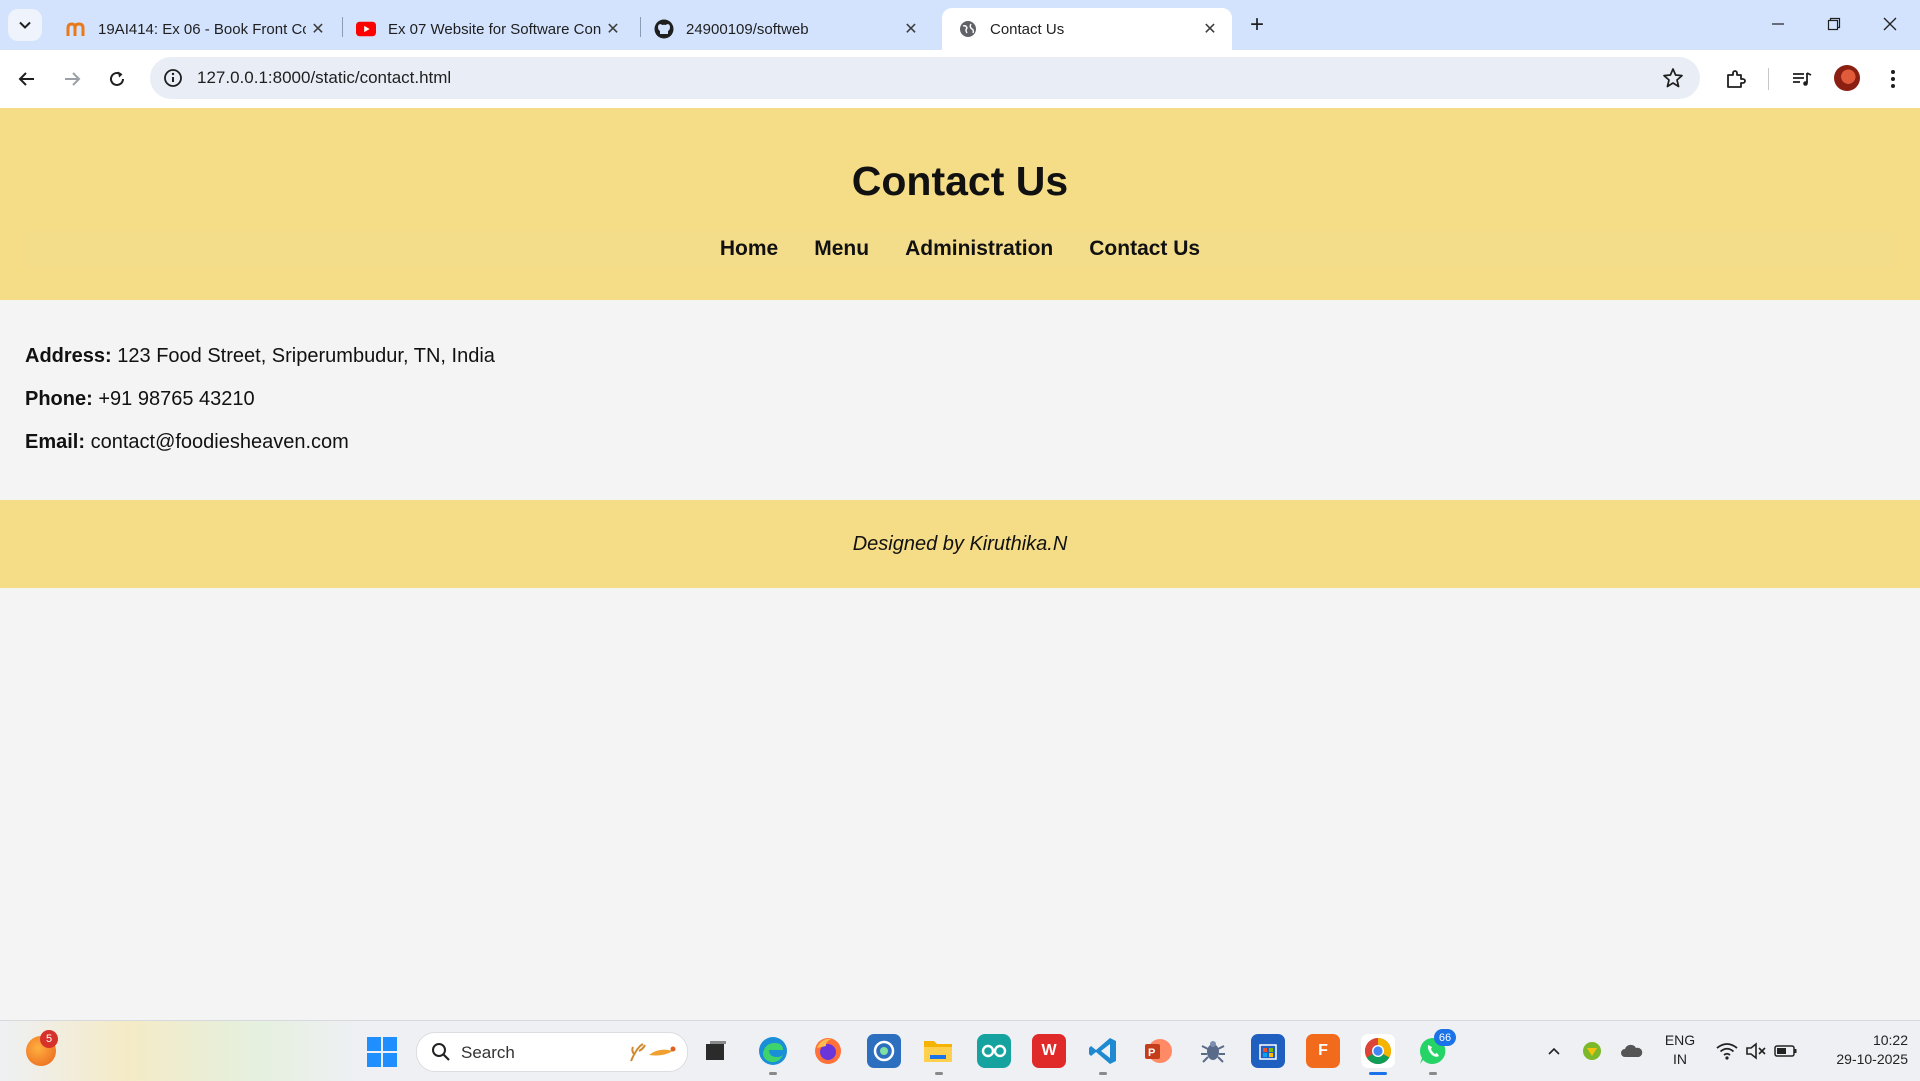  Describe the element at coordinates (324, 78) in the screenshot. I see `url-text: 127.0.0.1:8000/static/contact.html` at that location.